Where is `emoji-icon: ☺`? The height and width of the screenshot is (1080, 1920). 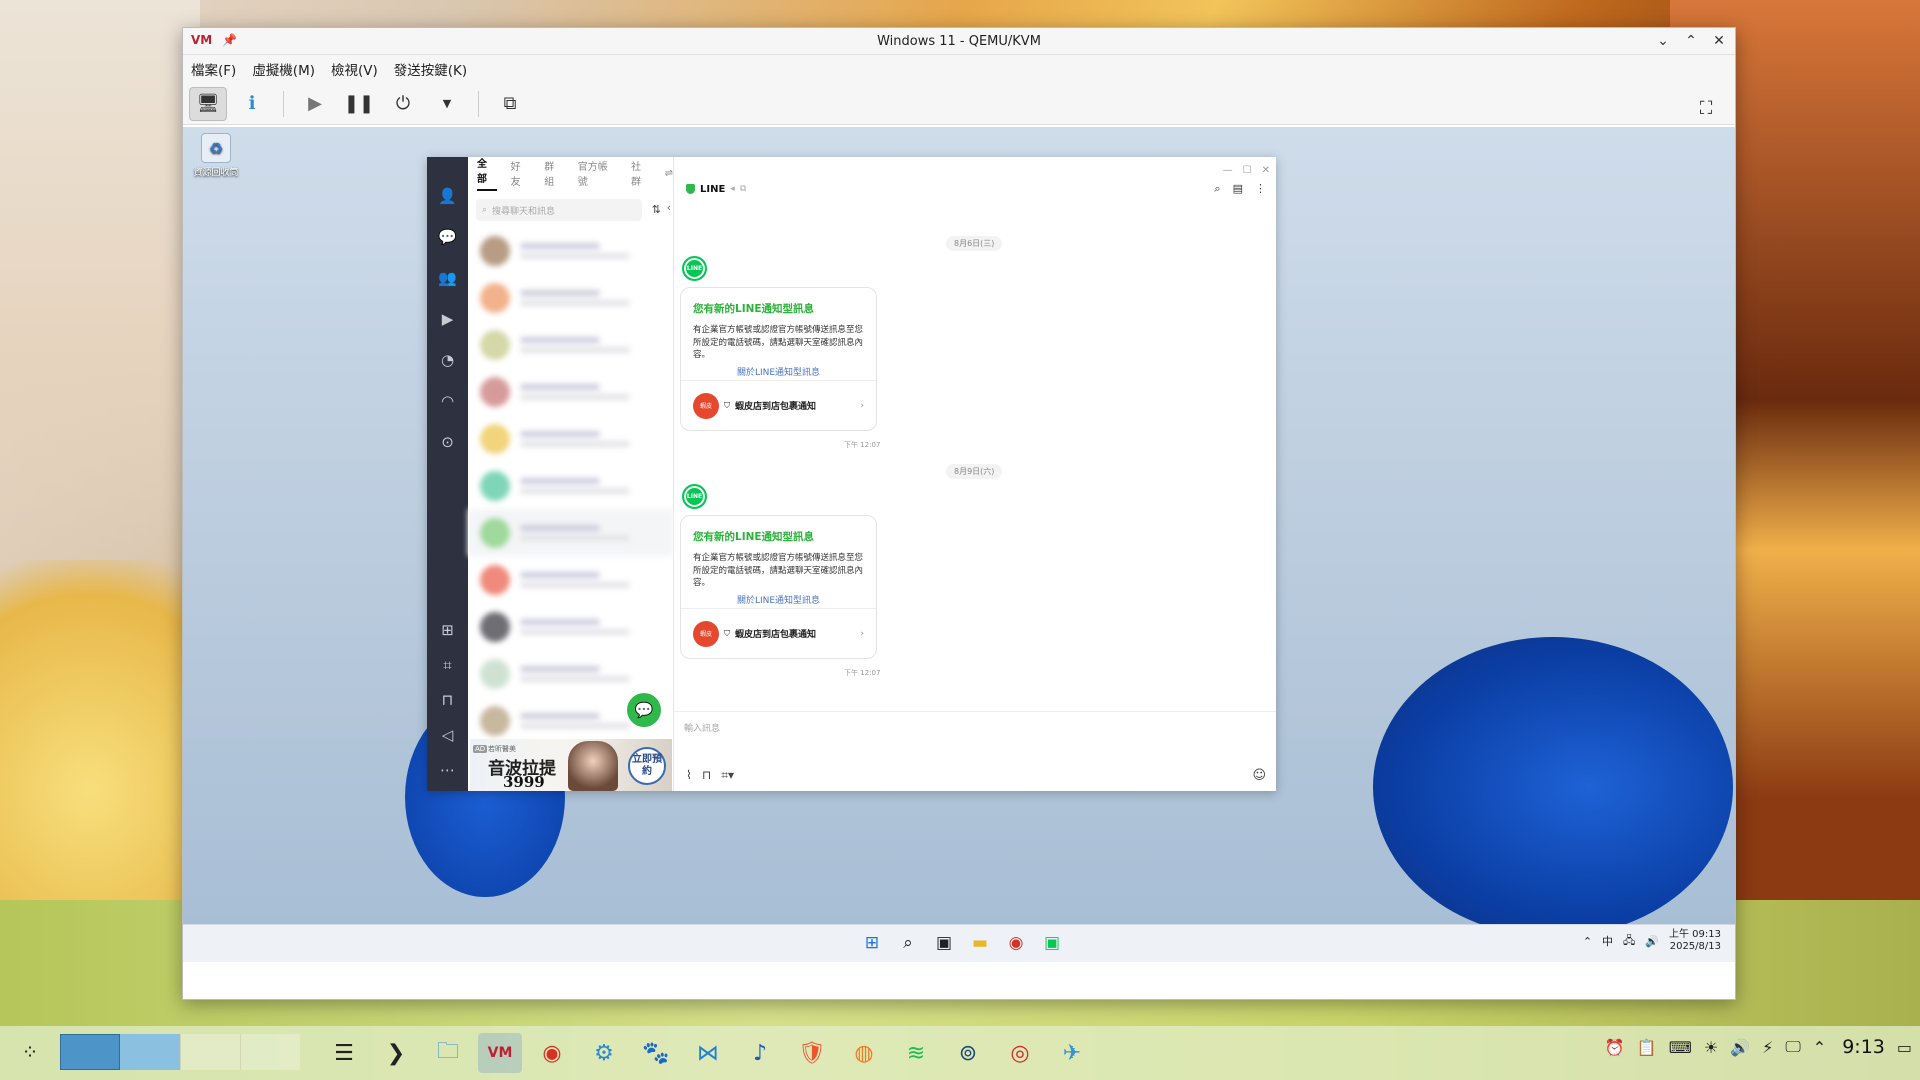
emoji-icon: ☺ is located at coordinates (1259, 775).